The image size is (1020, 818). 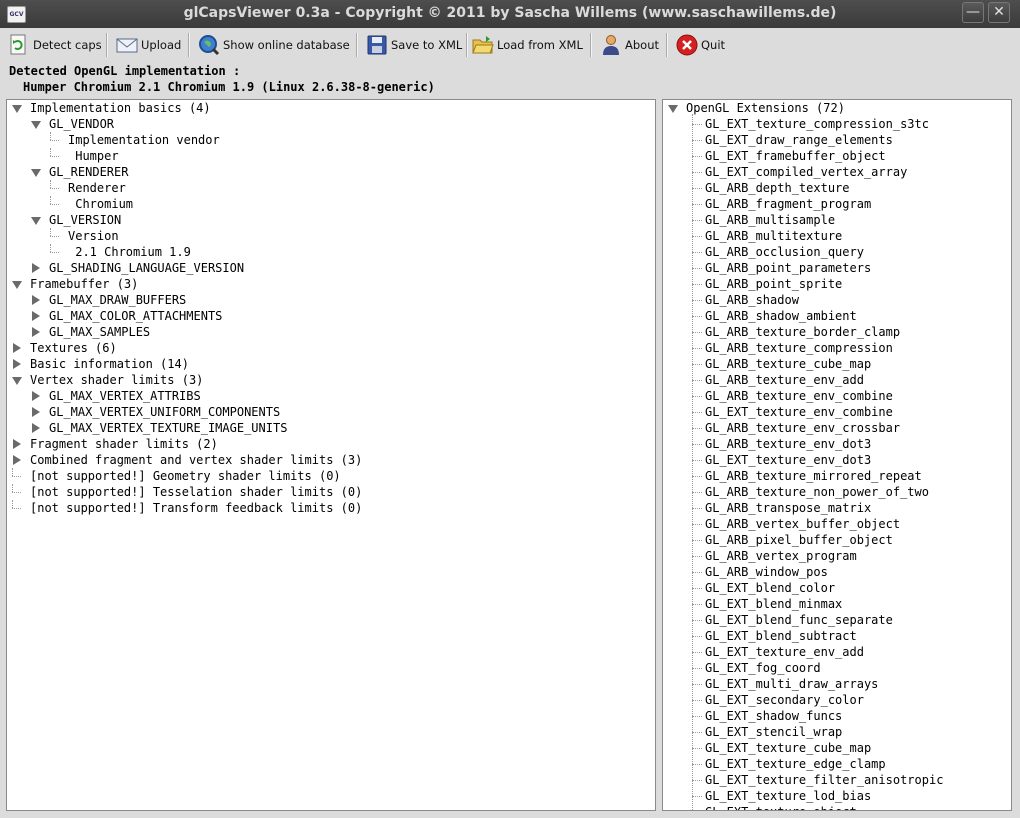 I want to click on extension-item: GL_EXT_framebuffer_object, so click(x=795, y=156).